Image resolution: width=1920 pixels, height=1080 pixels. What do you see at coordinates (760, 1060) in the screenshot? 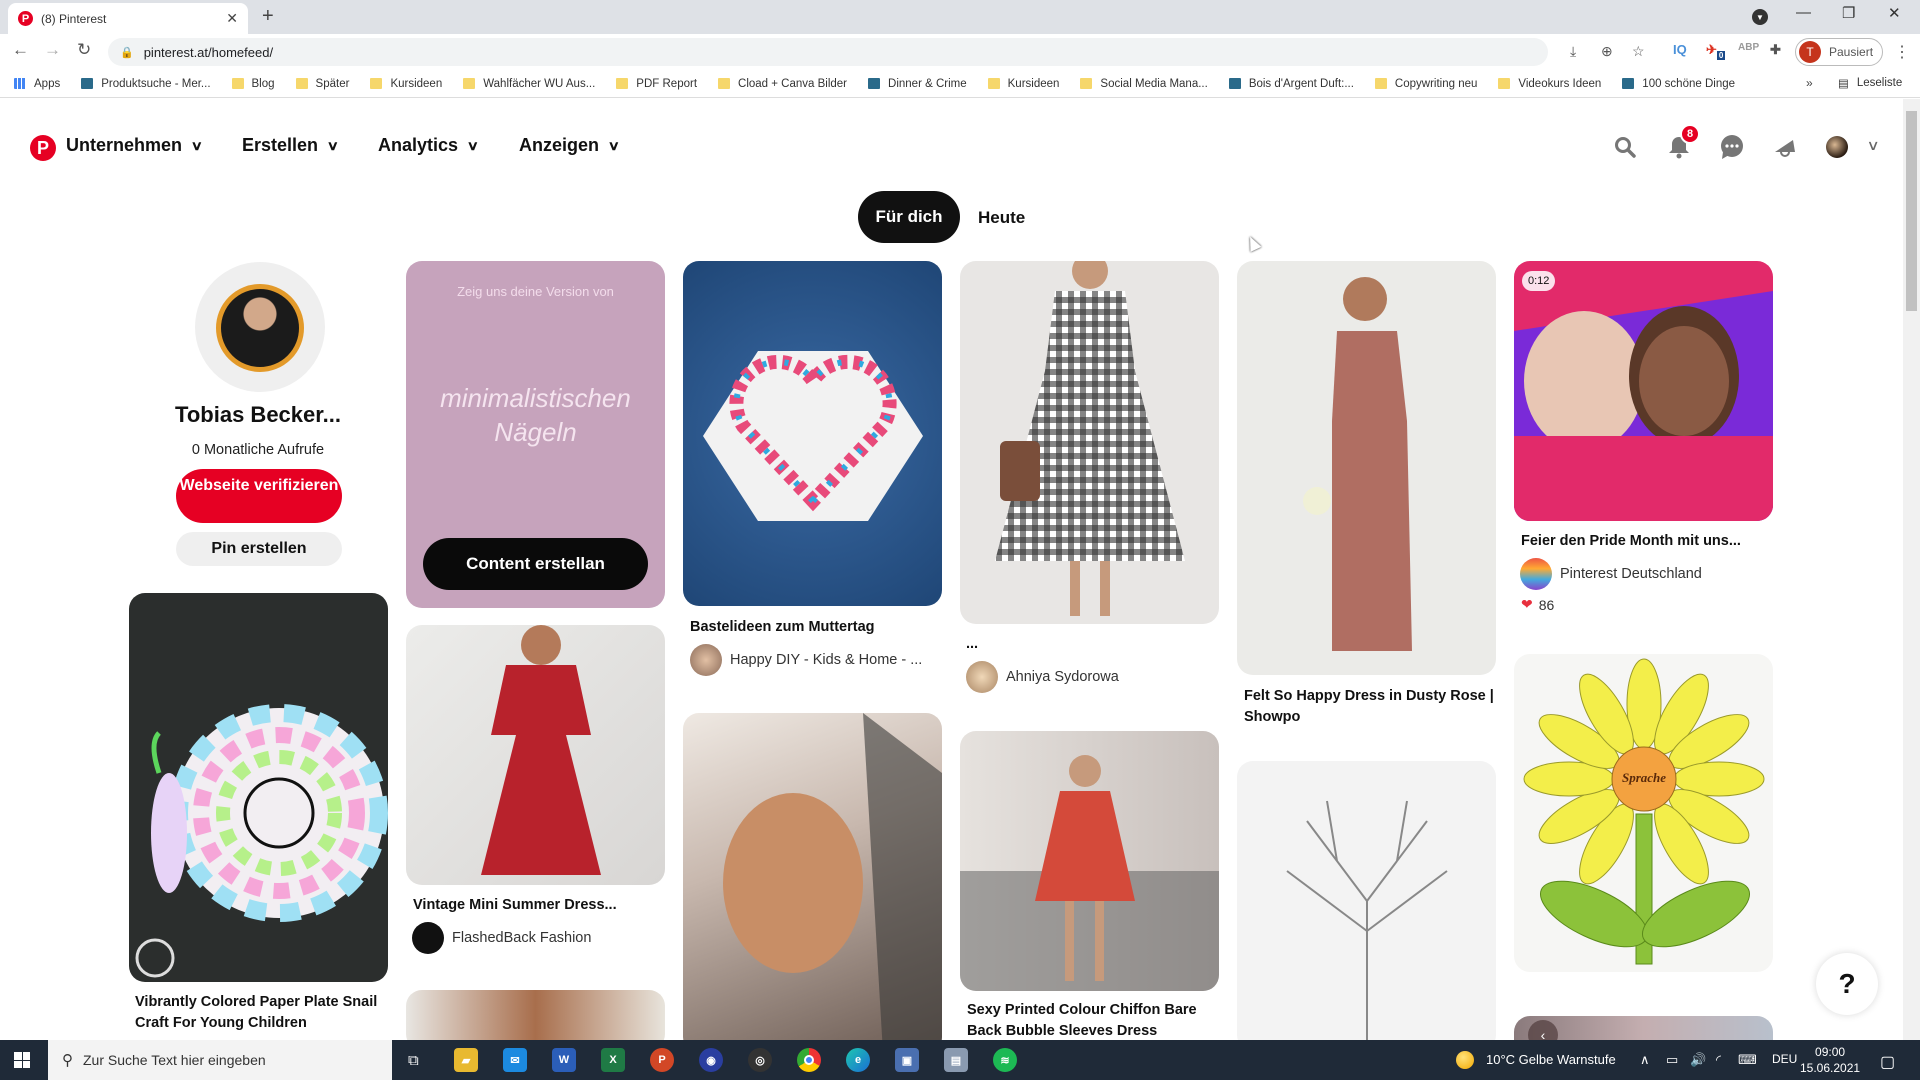
I see `obs-icon: ◎` at bounding box center [760, 1060].